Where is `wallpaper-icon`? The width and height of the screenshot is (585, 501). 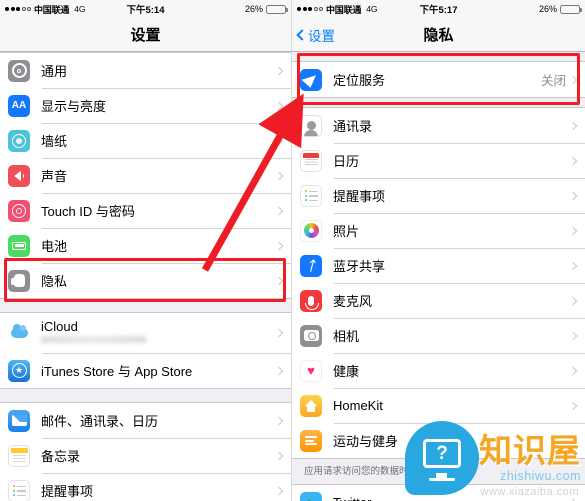
wallpaper-icon is located at coordinates (19, 140).